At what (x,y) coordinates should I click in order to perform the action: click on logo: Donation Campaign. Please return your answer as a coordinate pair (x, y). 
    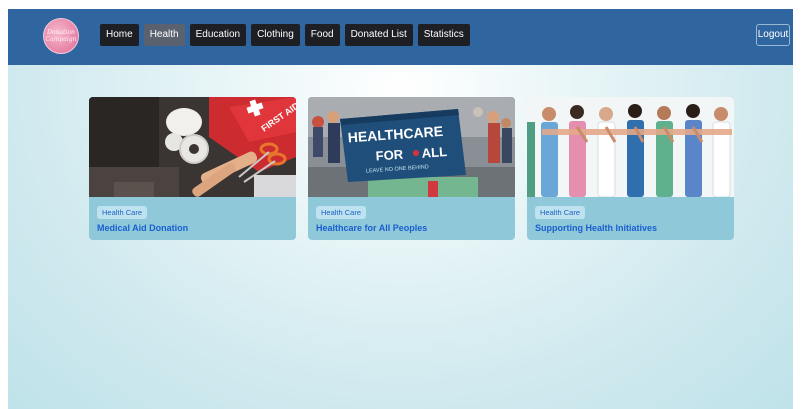
    Looking at the image, I should click on (61, 36).